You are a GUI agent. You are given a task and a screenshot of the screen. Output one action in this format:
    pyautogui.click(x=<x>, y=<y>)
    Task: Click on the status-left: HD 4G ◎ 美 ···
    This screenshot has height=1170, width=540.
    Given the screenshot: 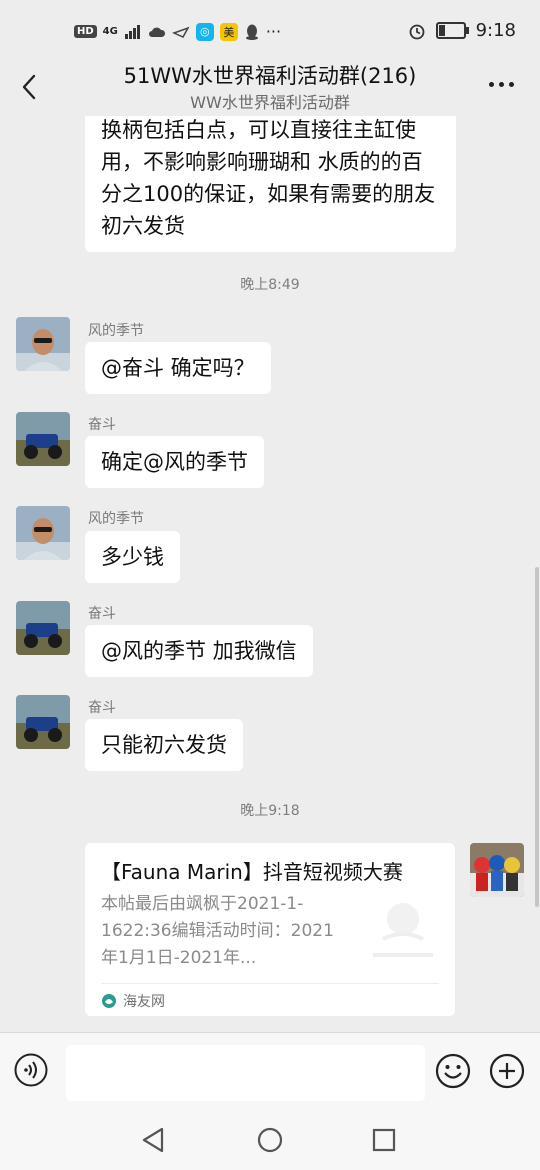 What is the action you would take?
    pyautogui.click(x=177, y=31)
    